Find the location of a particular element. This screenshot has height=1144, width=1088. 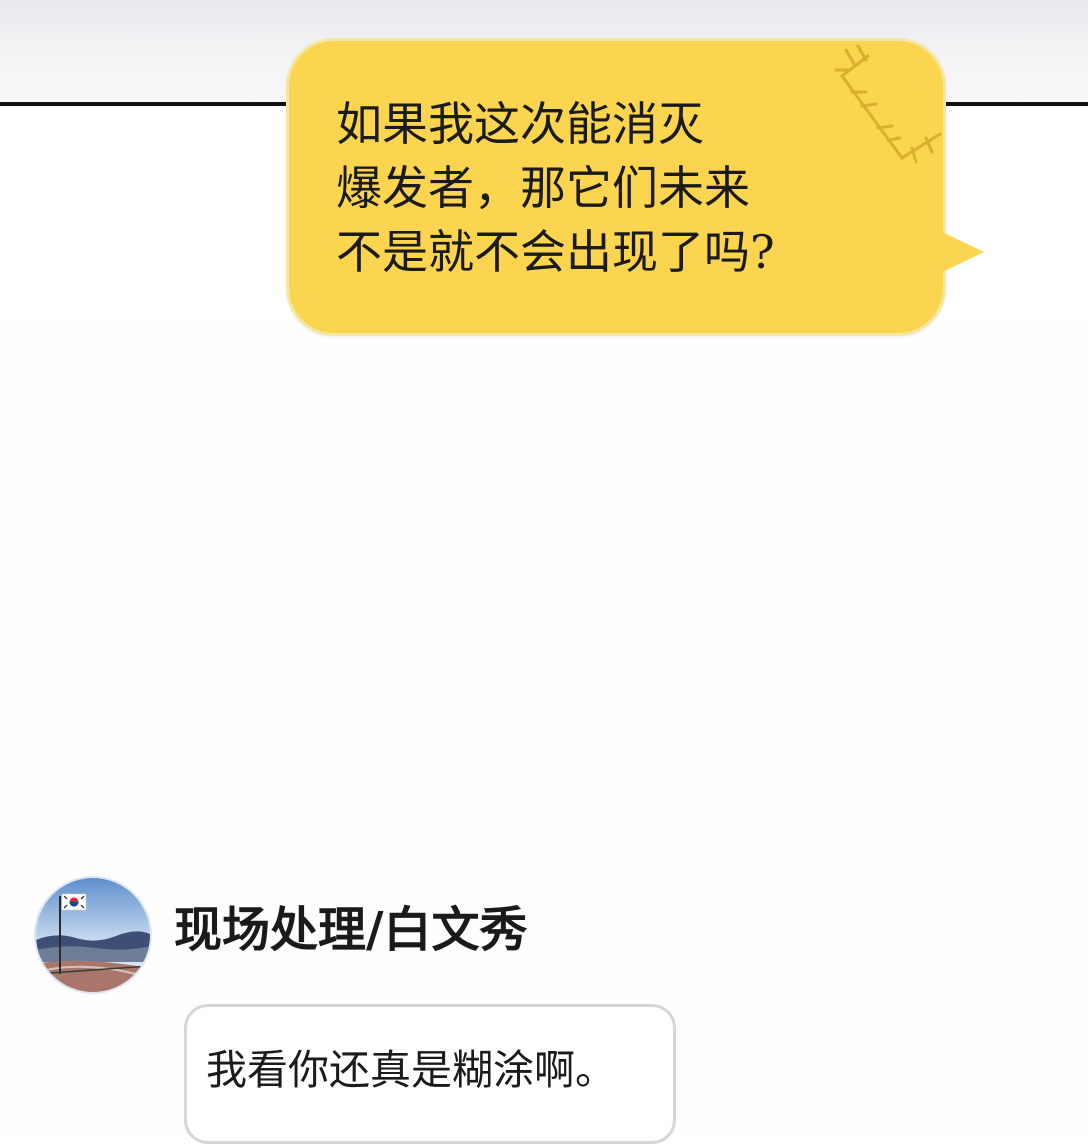

sender-name: 现场处理/白文秀 is located at coordinates (351, 930).